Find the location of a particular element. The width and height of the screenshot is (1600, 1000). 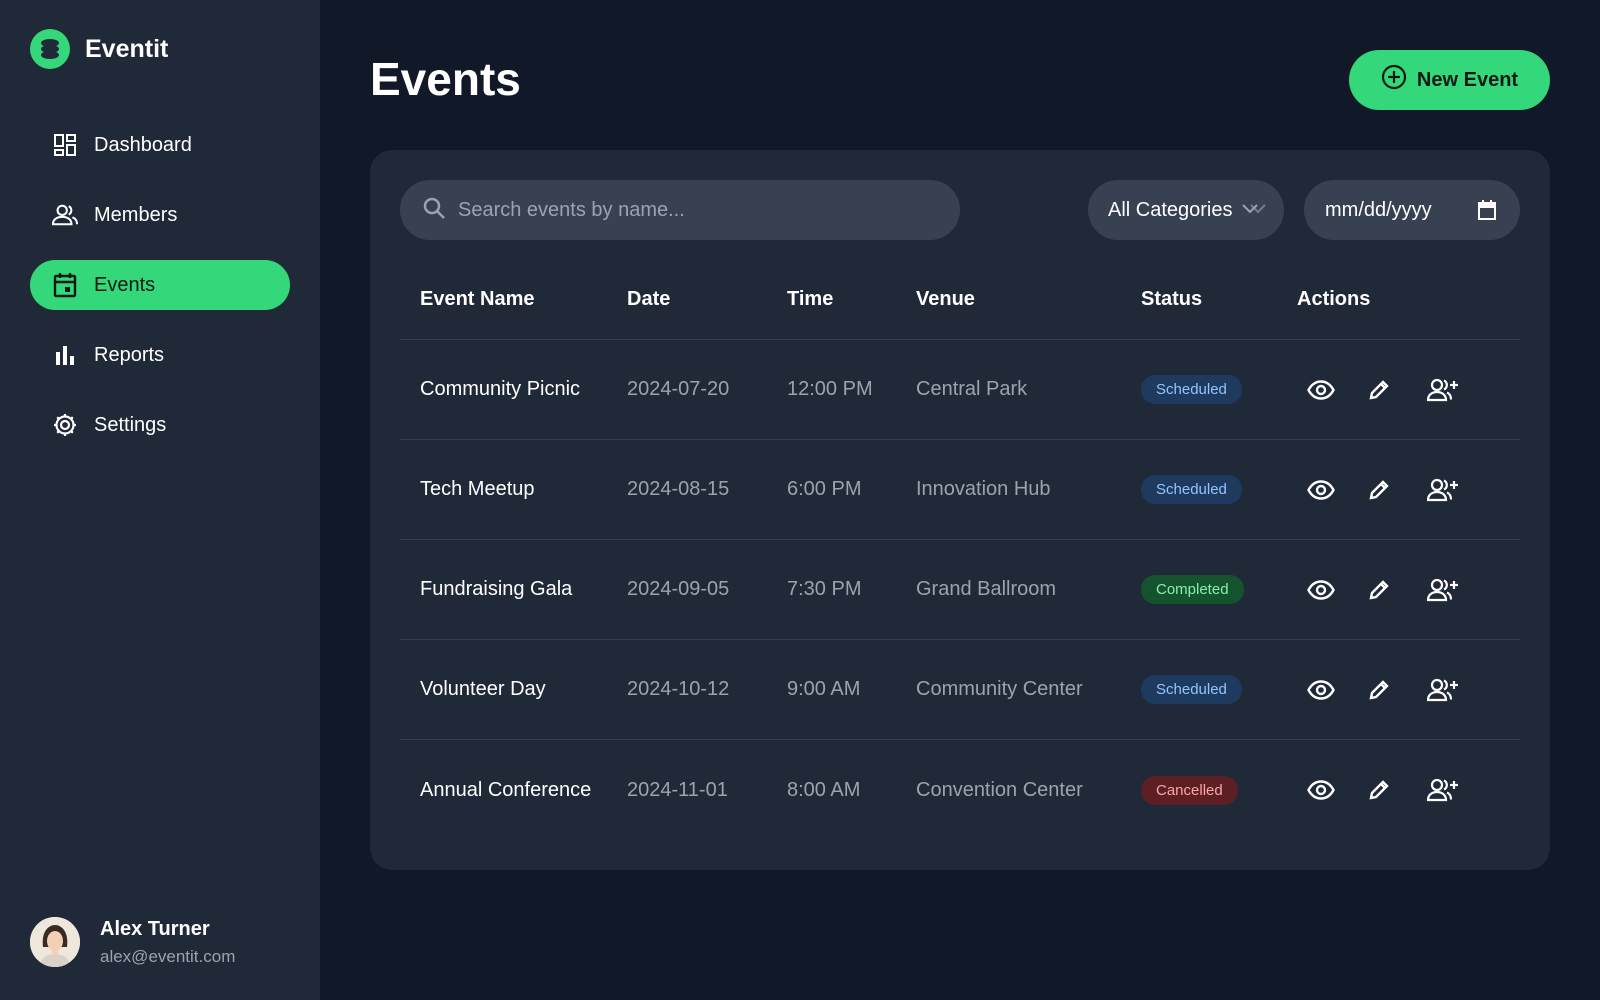

event-time: 8:00 AM is located at coordinates (824, 789).